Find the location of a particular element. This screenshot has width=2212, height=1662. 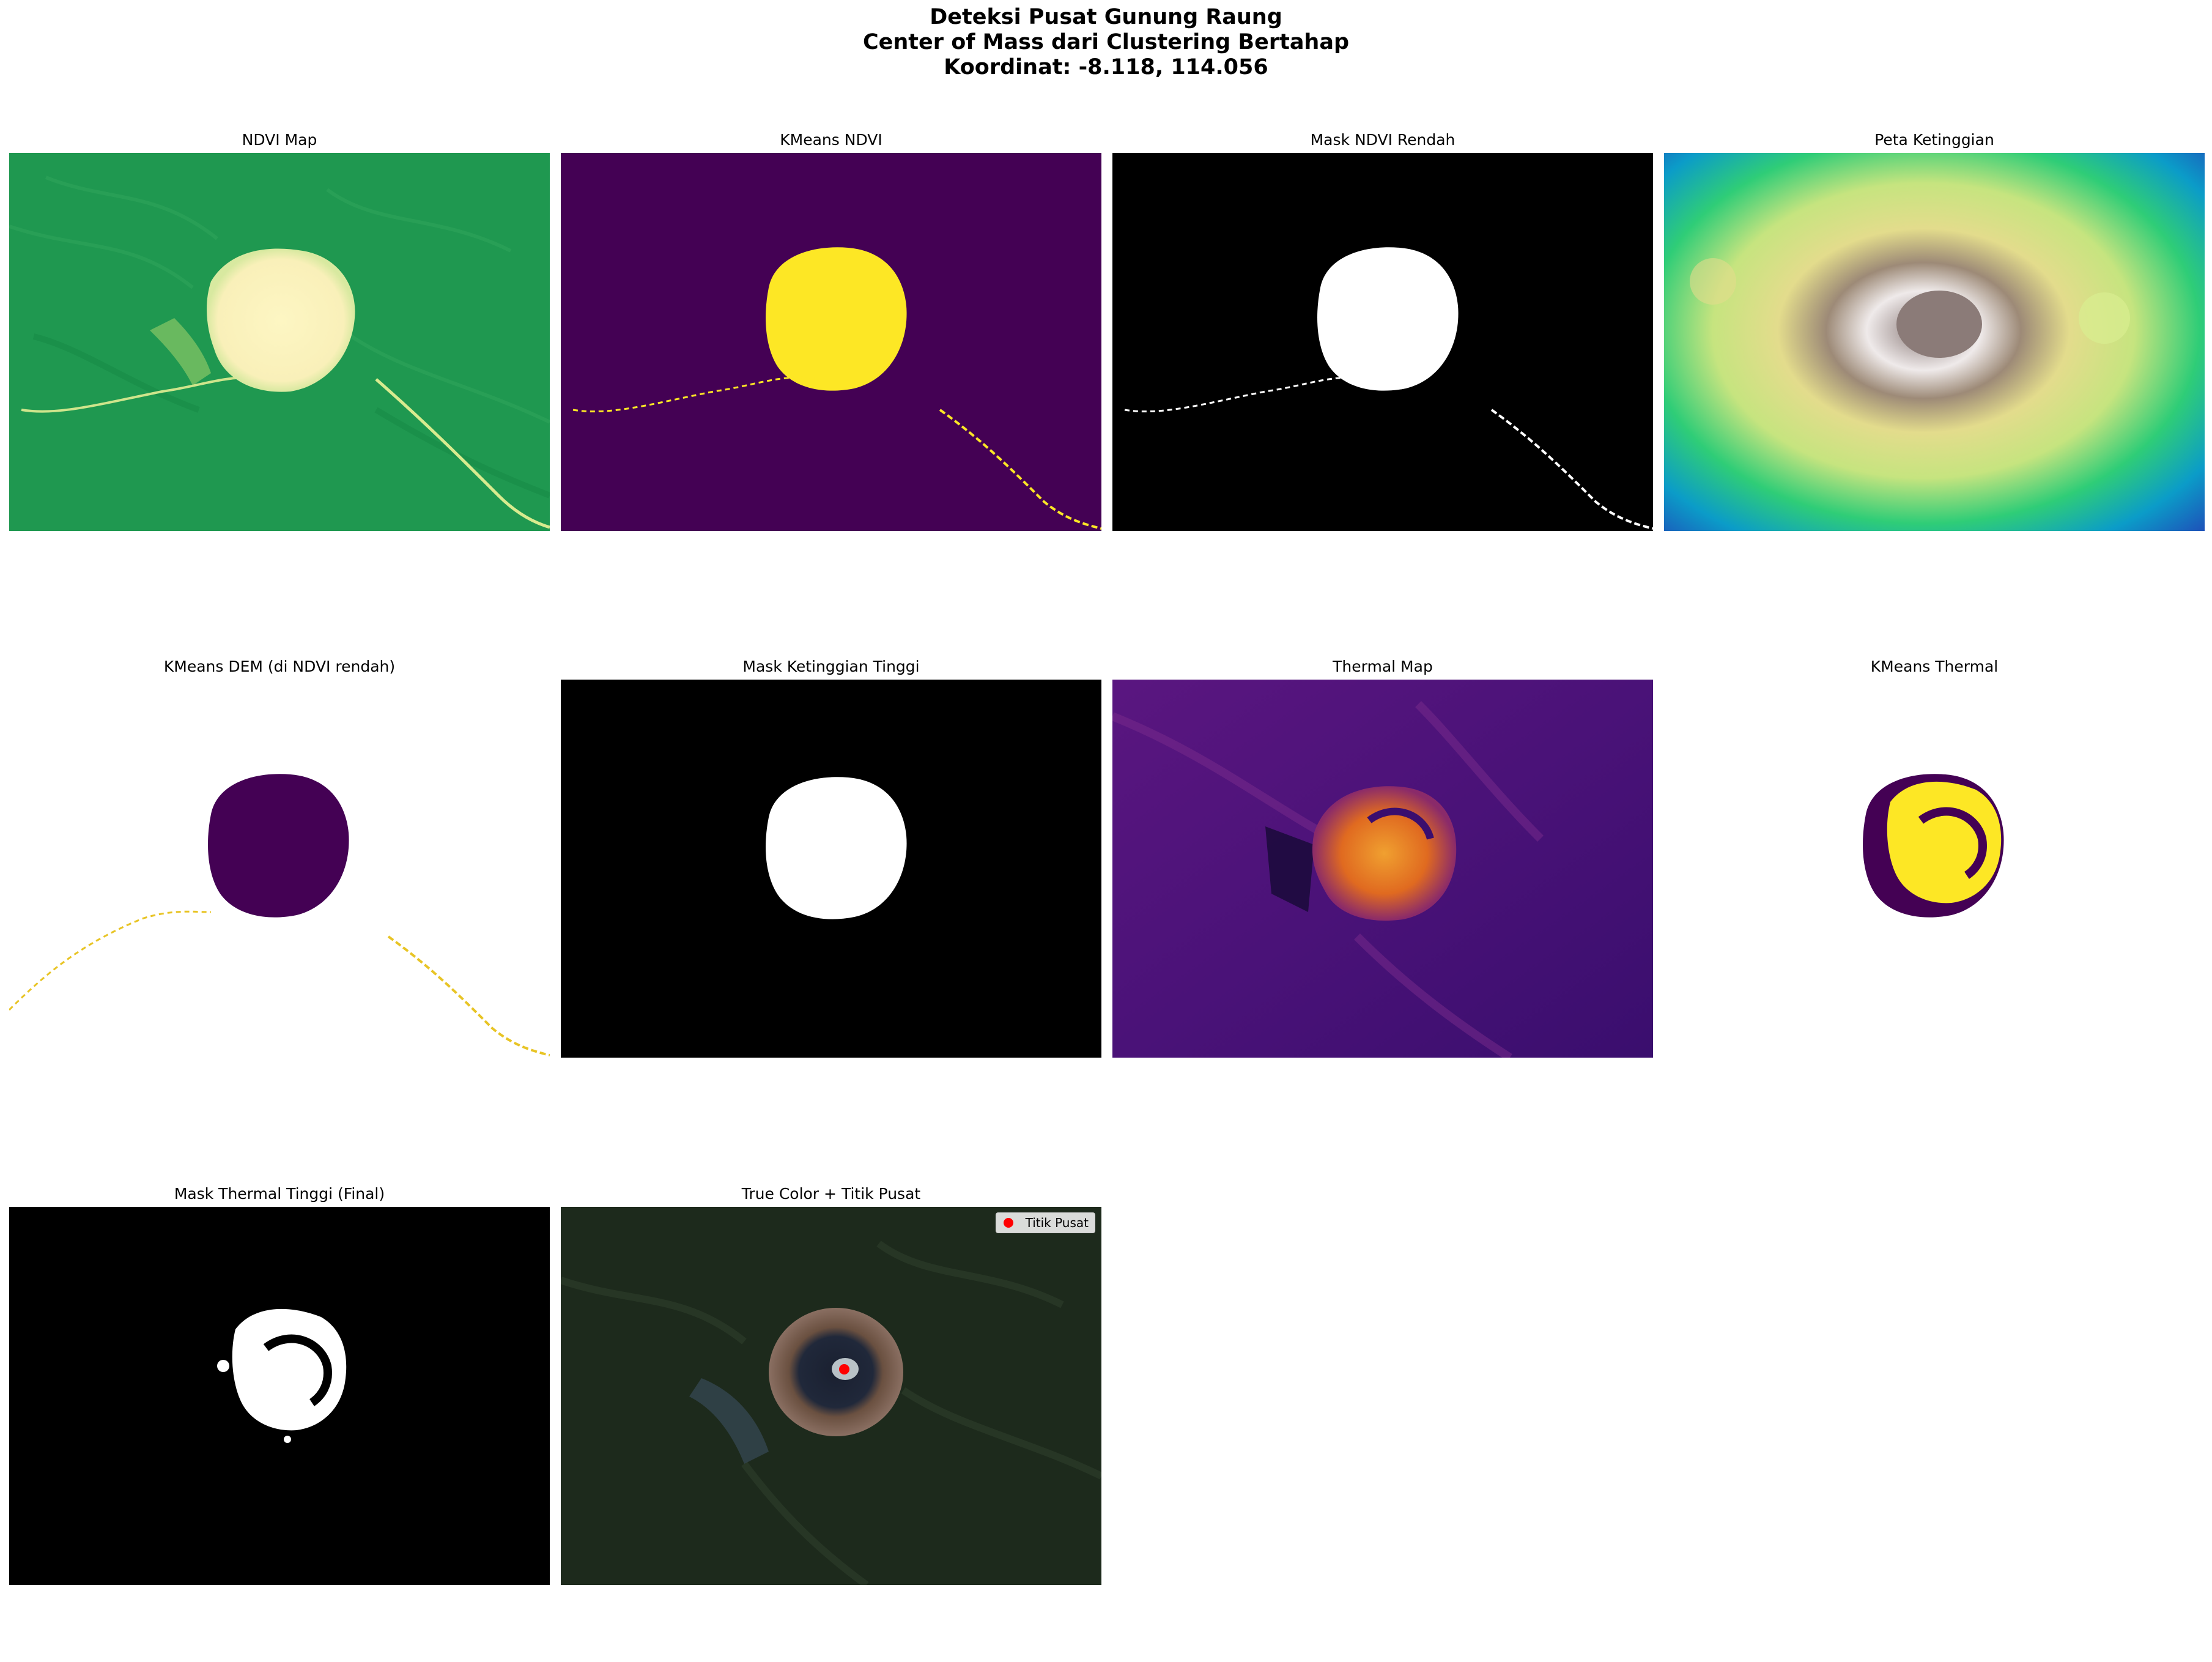

legend: Titik Pusat is located at coordinates (1045, 1222).